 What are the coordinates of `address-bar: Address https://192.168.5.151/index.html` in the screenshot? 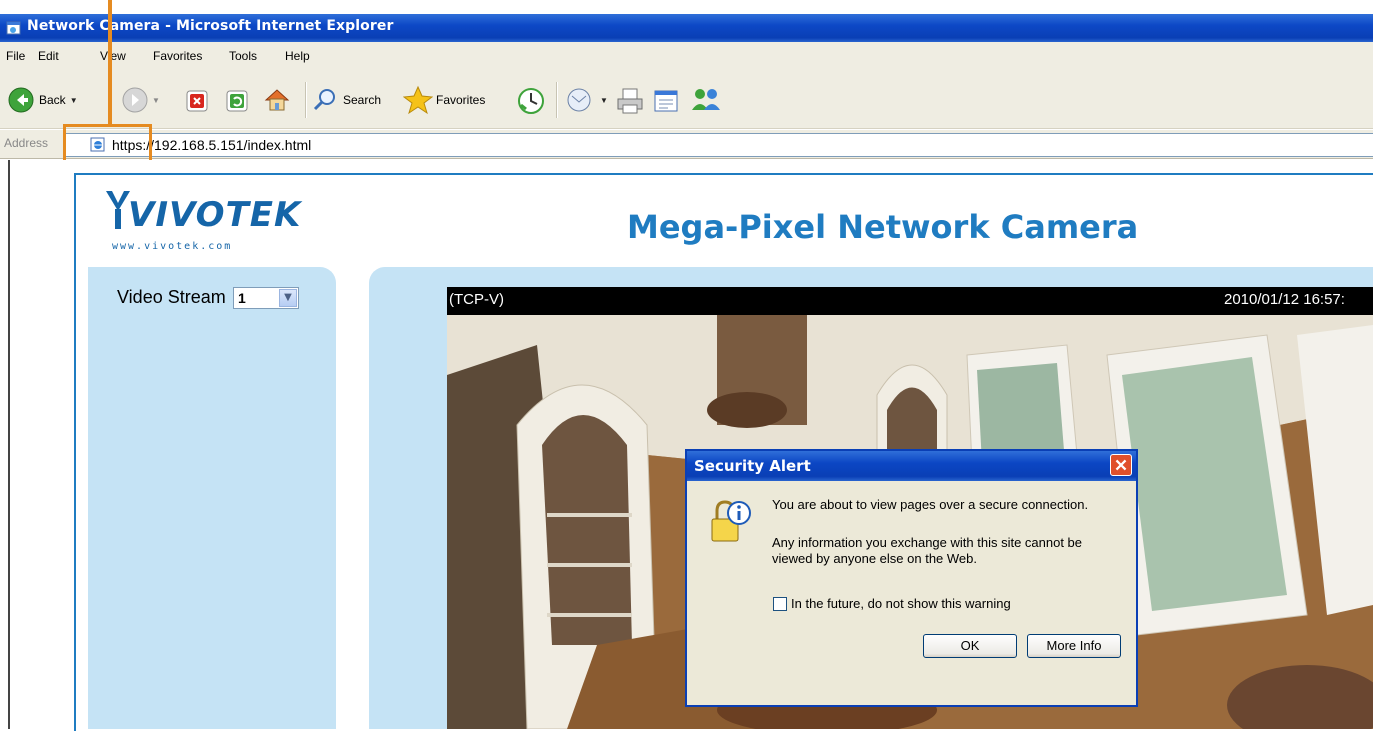 It's located at (686, 144).